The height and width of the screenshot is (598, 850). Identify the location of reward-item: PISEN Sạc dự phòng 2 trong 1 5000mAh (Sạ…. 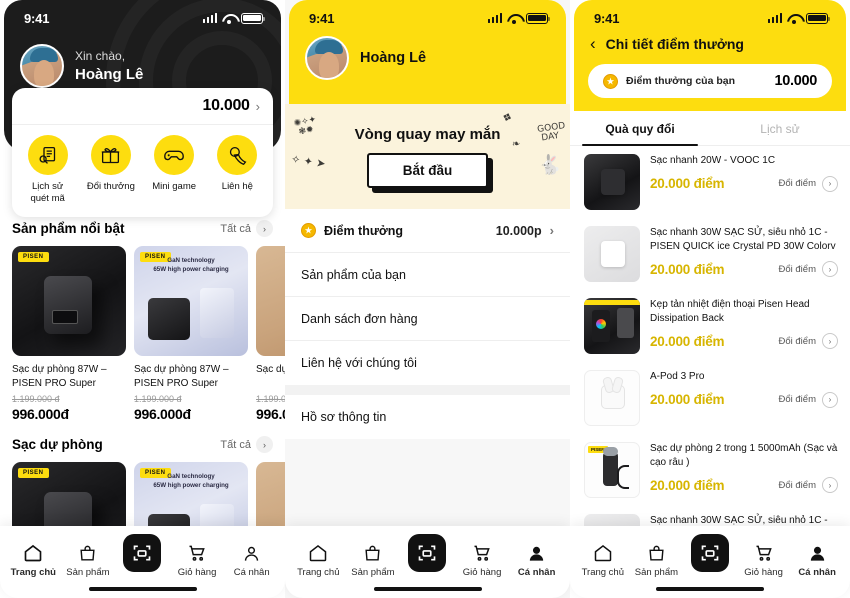
(710, 470).